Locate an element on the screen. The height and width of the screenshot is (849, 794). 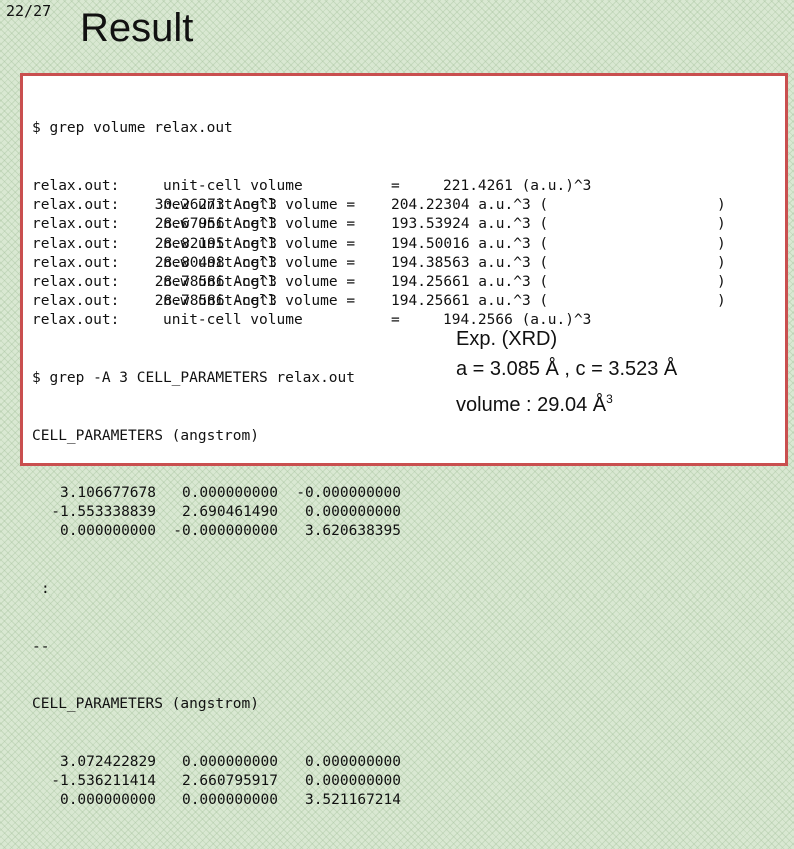
row-angstrom-value: 28.80498 Ang^3 is located at coordinates (216, 262).